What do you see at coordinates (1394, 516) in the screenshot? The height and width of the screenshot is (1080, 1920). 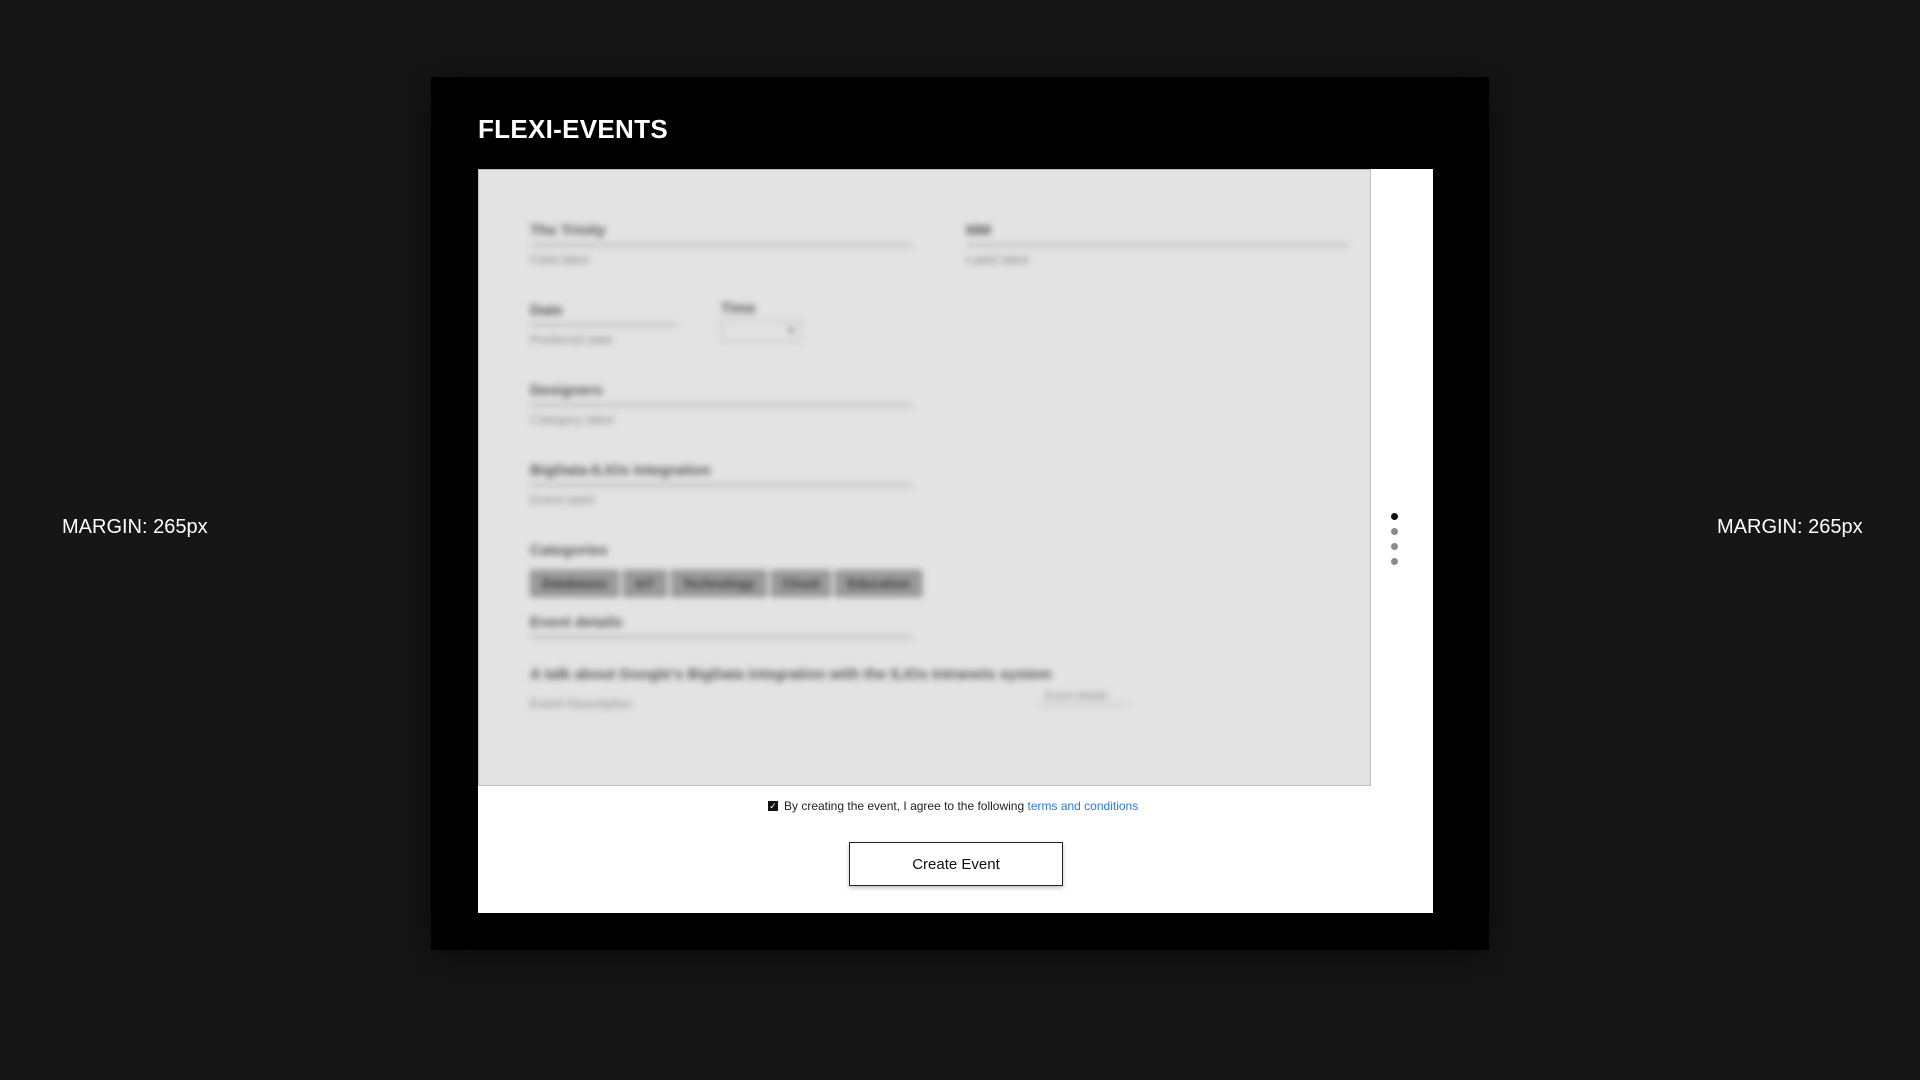 I see `pager-dot-active` at bounding box center [1394, 516].